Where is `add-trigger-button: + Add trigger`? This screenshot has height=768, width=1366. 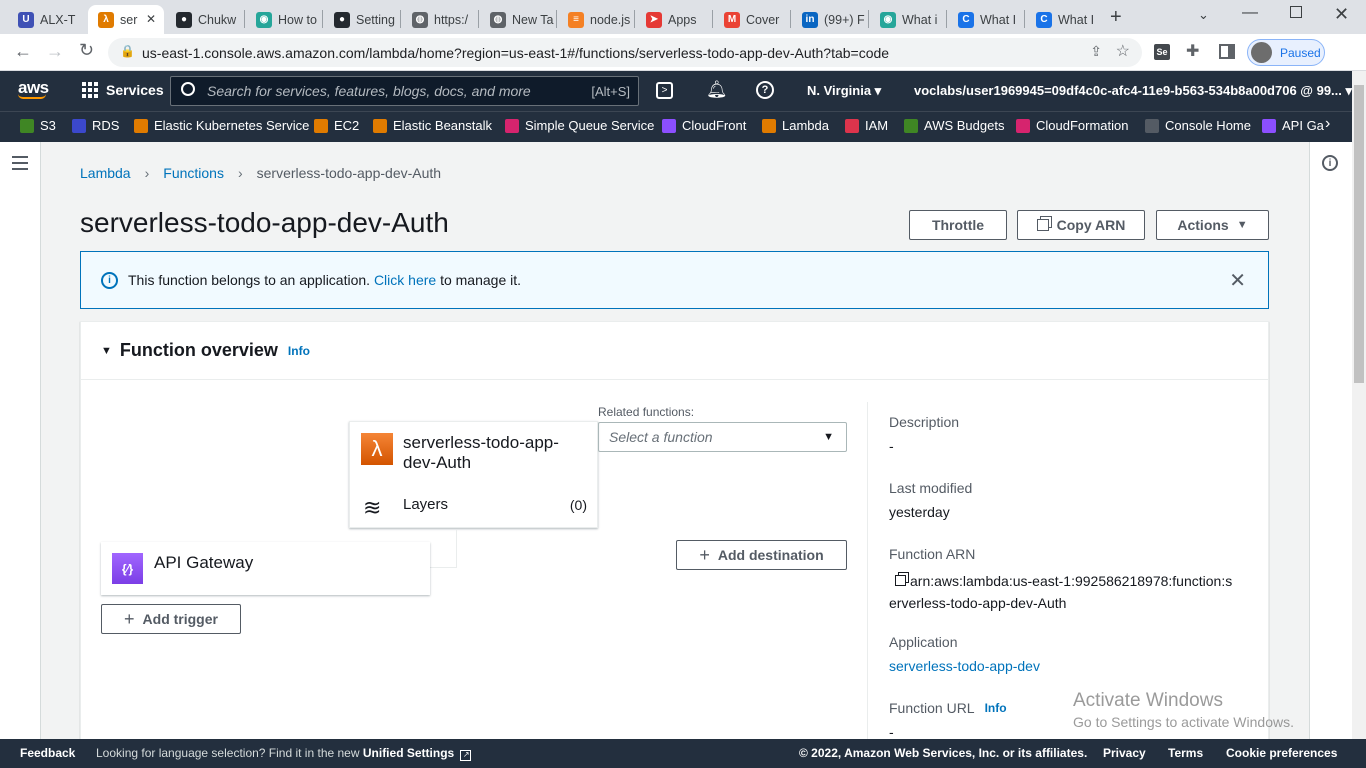 add-trigger-button: + Add trigger is located at coordinates (171, 619).